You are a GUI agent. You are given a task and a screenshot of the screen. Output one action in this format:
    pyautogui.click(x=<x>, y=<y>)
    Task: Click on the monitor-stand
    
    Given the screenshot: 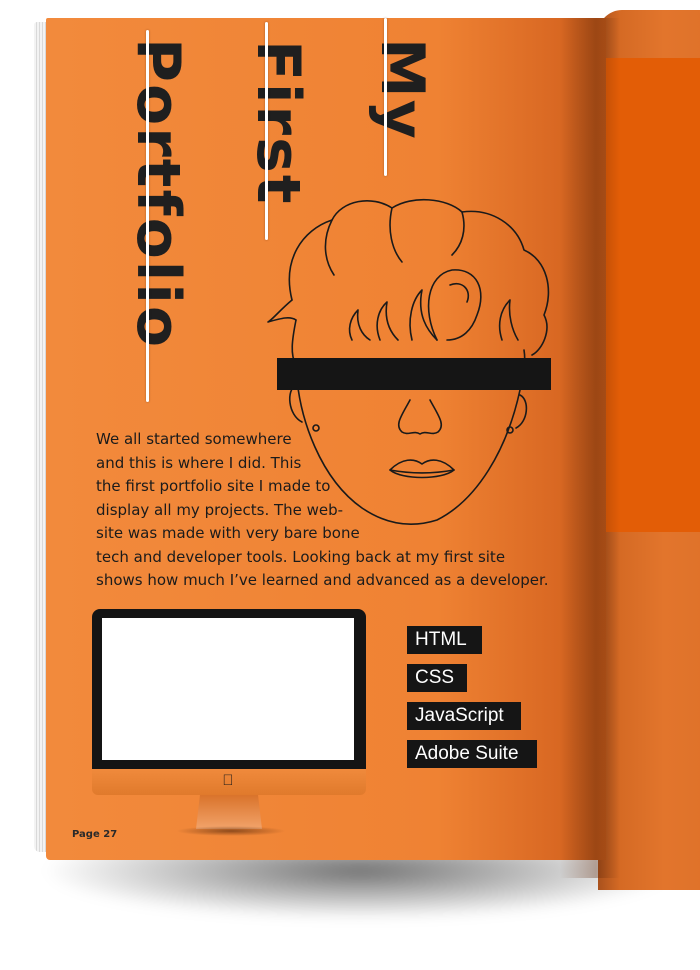 What is the action you would take?
    pyautogui.click(x=229, y=812)
    